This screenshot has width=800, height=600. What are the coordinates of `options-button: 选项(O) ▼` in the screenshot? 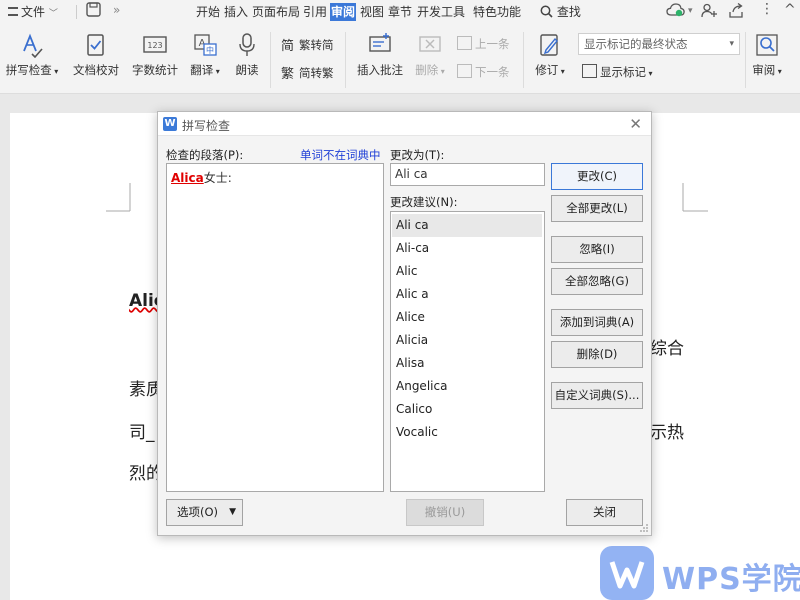 It's located at (204, 512).